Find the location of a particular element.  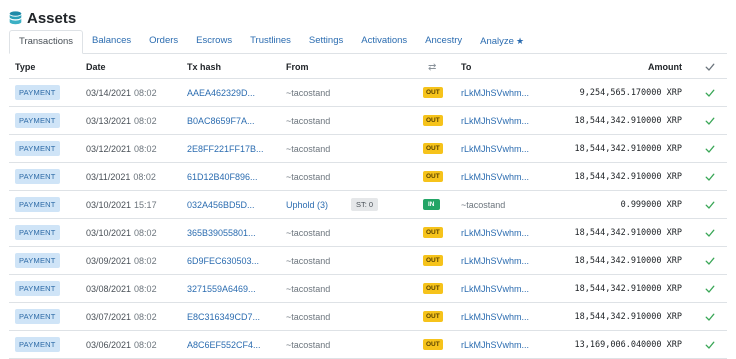

date-cell: 03/08/2021 08:02 is located at coordinates (121, 288).